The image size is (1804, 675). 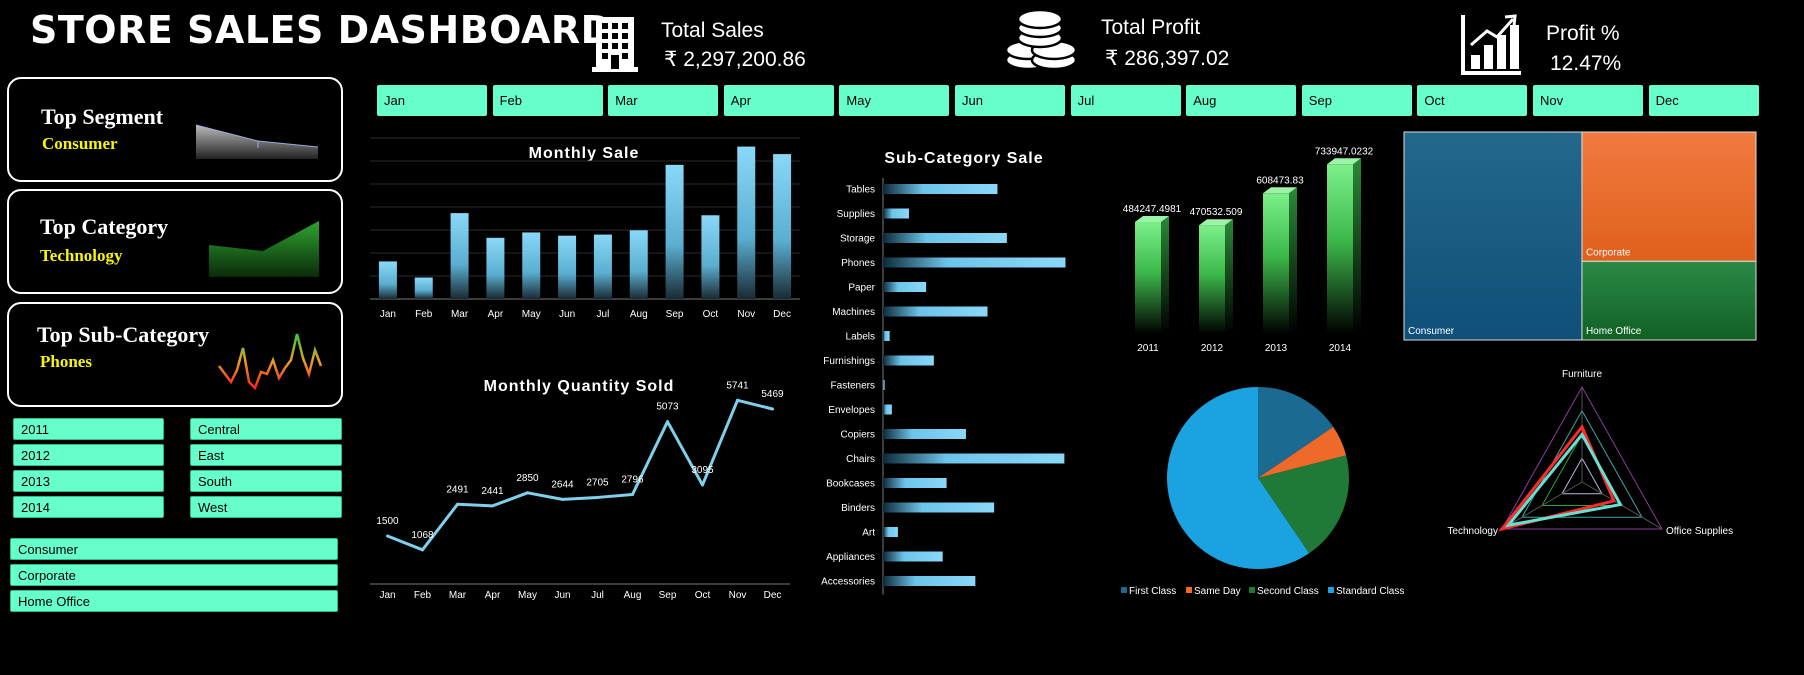 I want to click on monthly-qty-tick-label: Jun, so click(x=562, y=595).